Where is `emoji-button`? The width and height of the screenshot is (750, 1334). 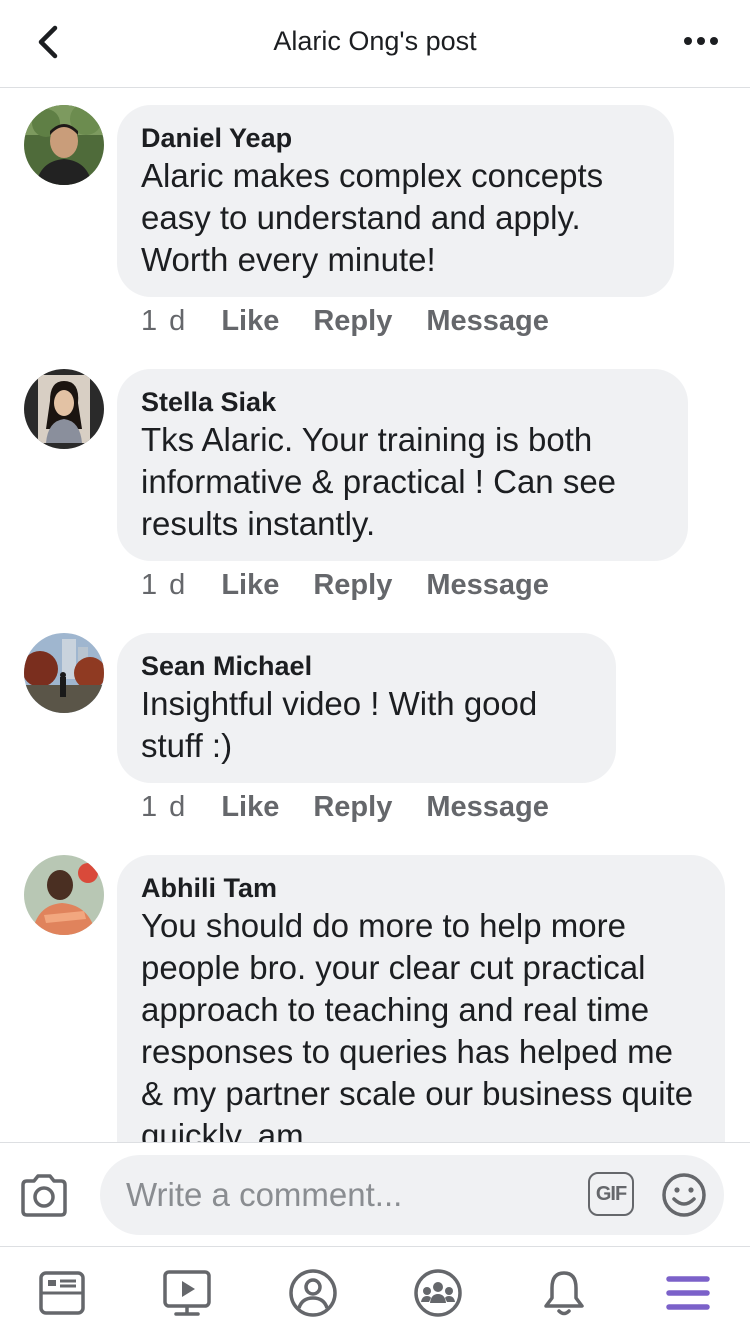 emoji-button is located at coordinates (684, 1195).